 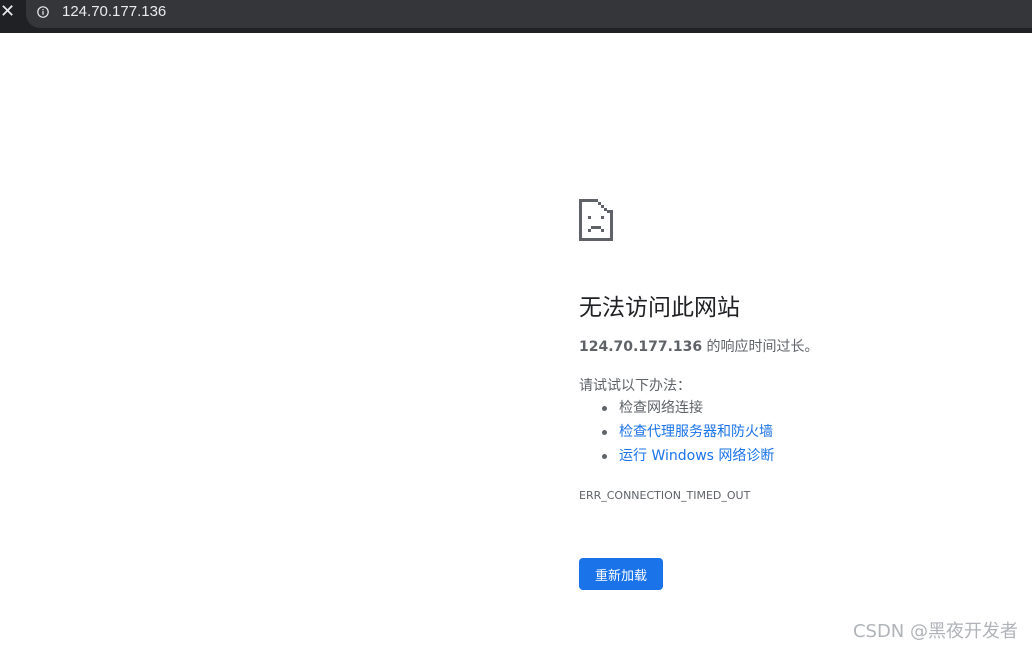 What do you see at coordinates (621, 574) in the screenshot?
I see `reload-button: 重新加载` at bounding box center [621, 574].